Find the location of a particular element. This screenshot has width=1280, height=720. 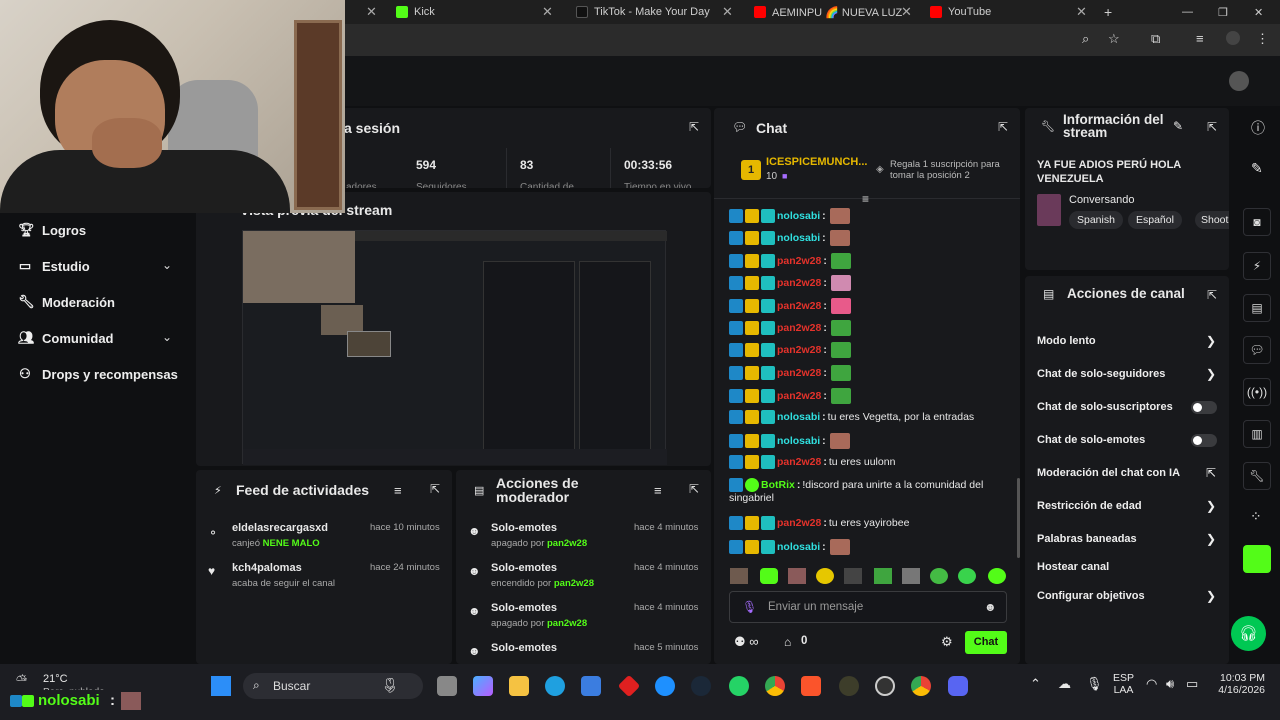

extensions-icon: ⧉ is located at coordinates (1155, 39).